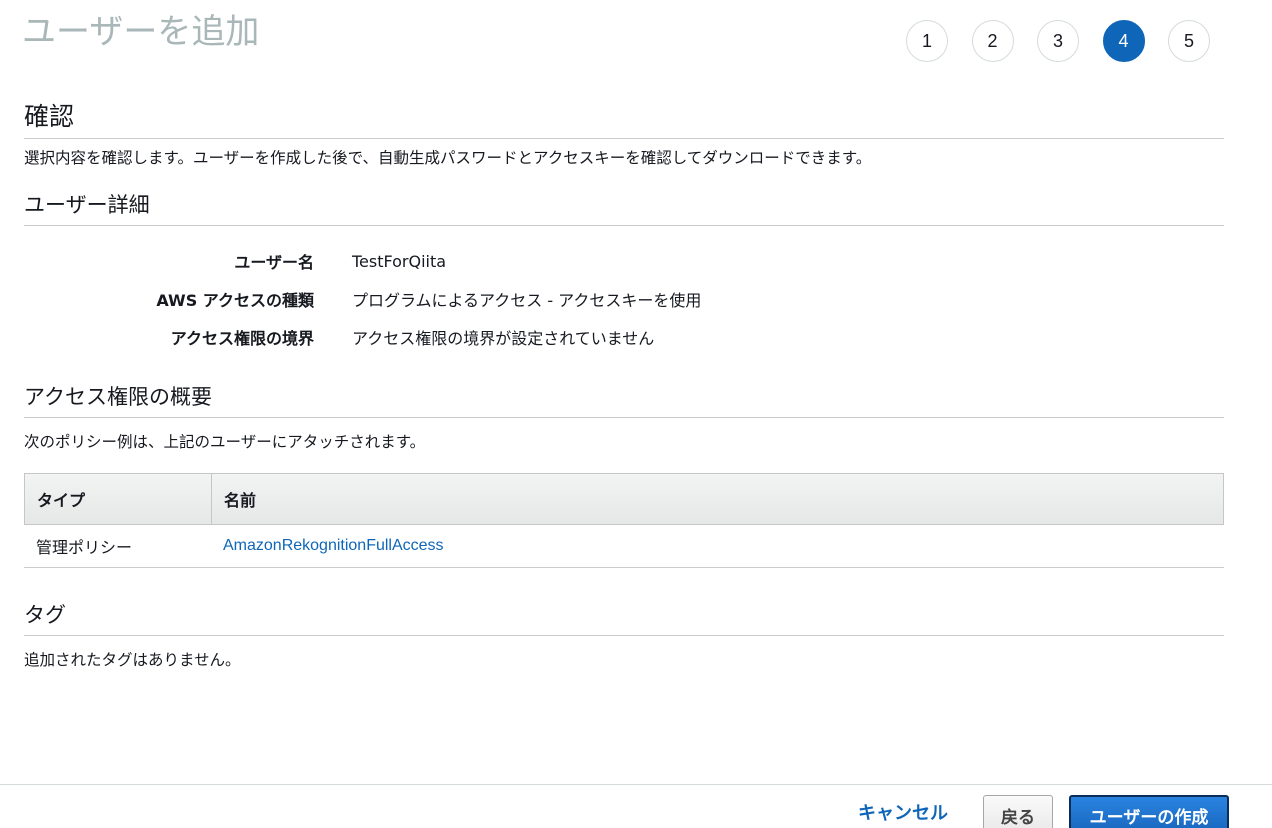 The width and height of the screenshot is (1272, 828). What do you see at coordinates (1189, 41) in the screenshot?
I see `step-5: 5` at bounding box center [1189, 41].